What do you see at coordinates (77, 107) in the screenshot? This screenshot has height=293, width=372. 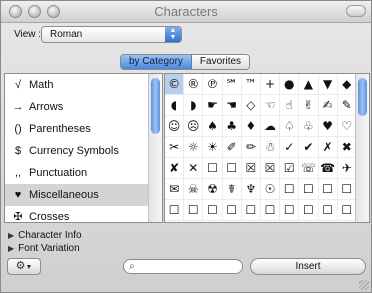 I see `category-item-arrows: → Arrows` at bounding box center [77, 107].